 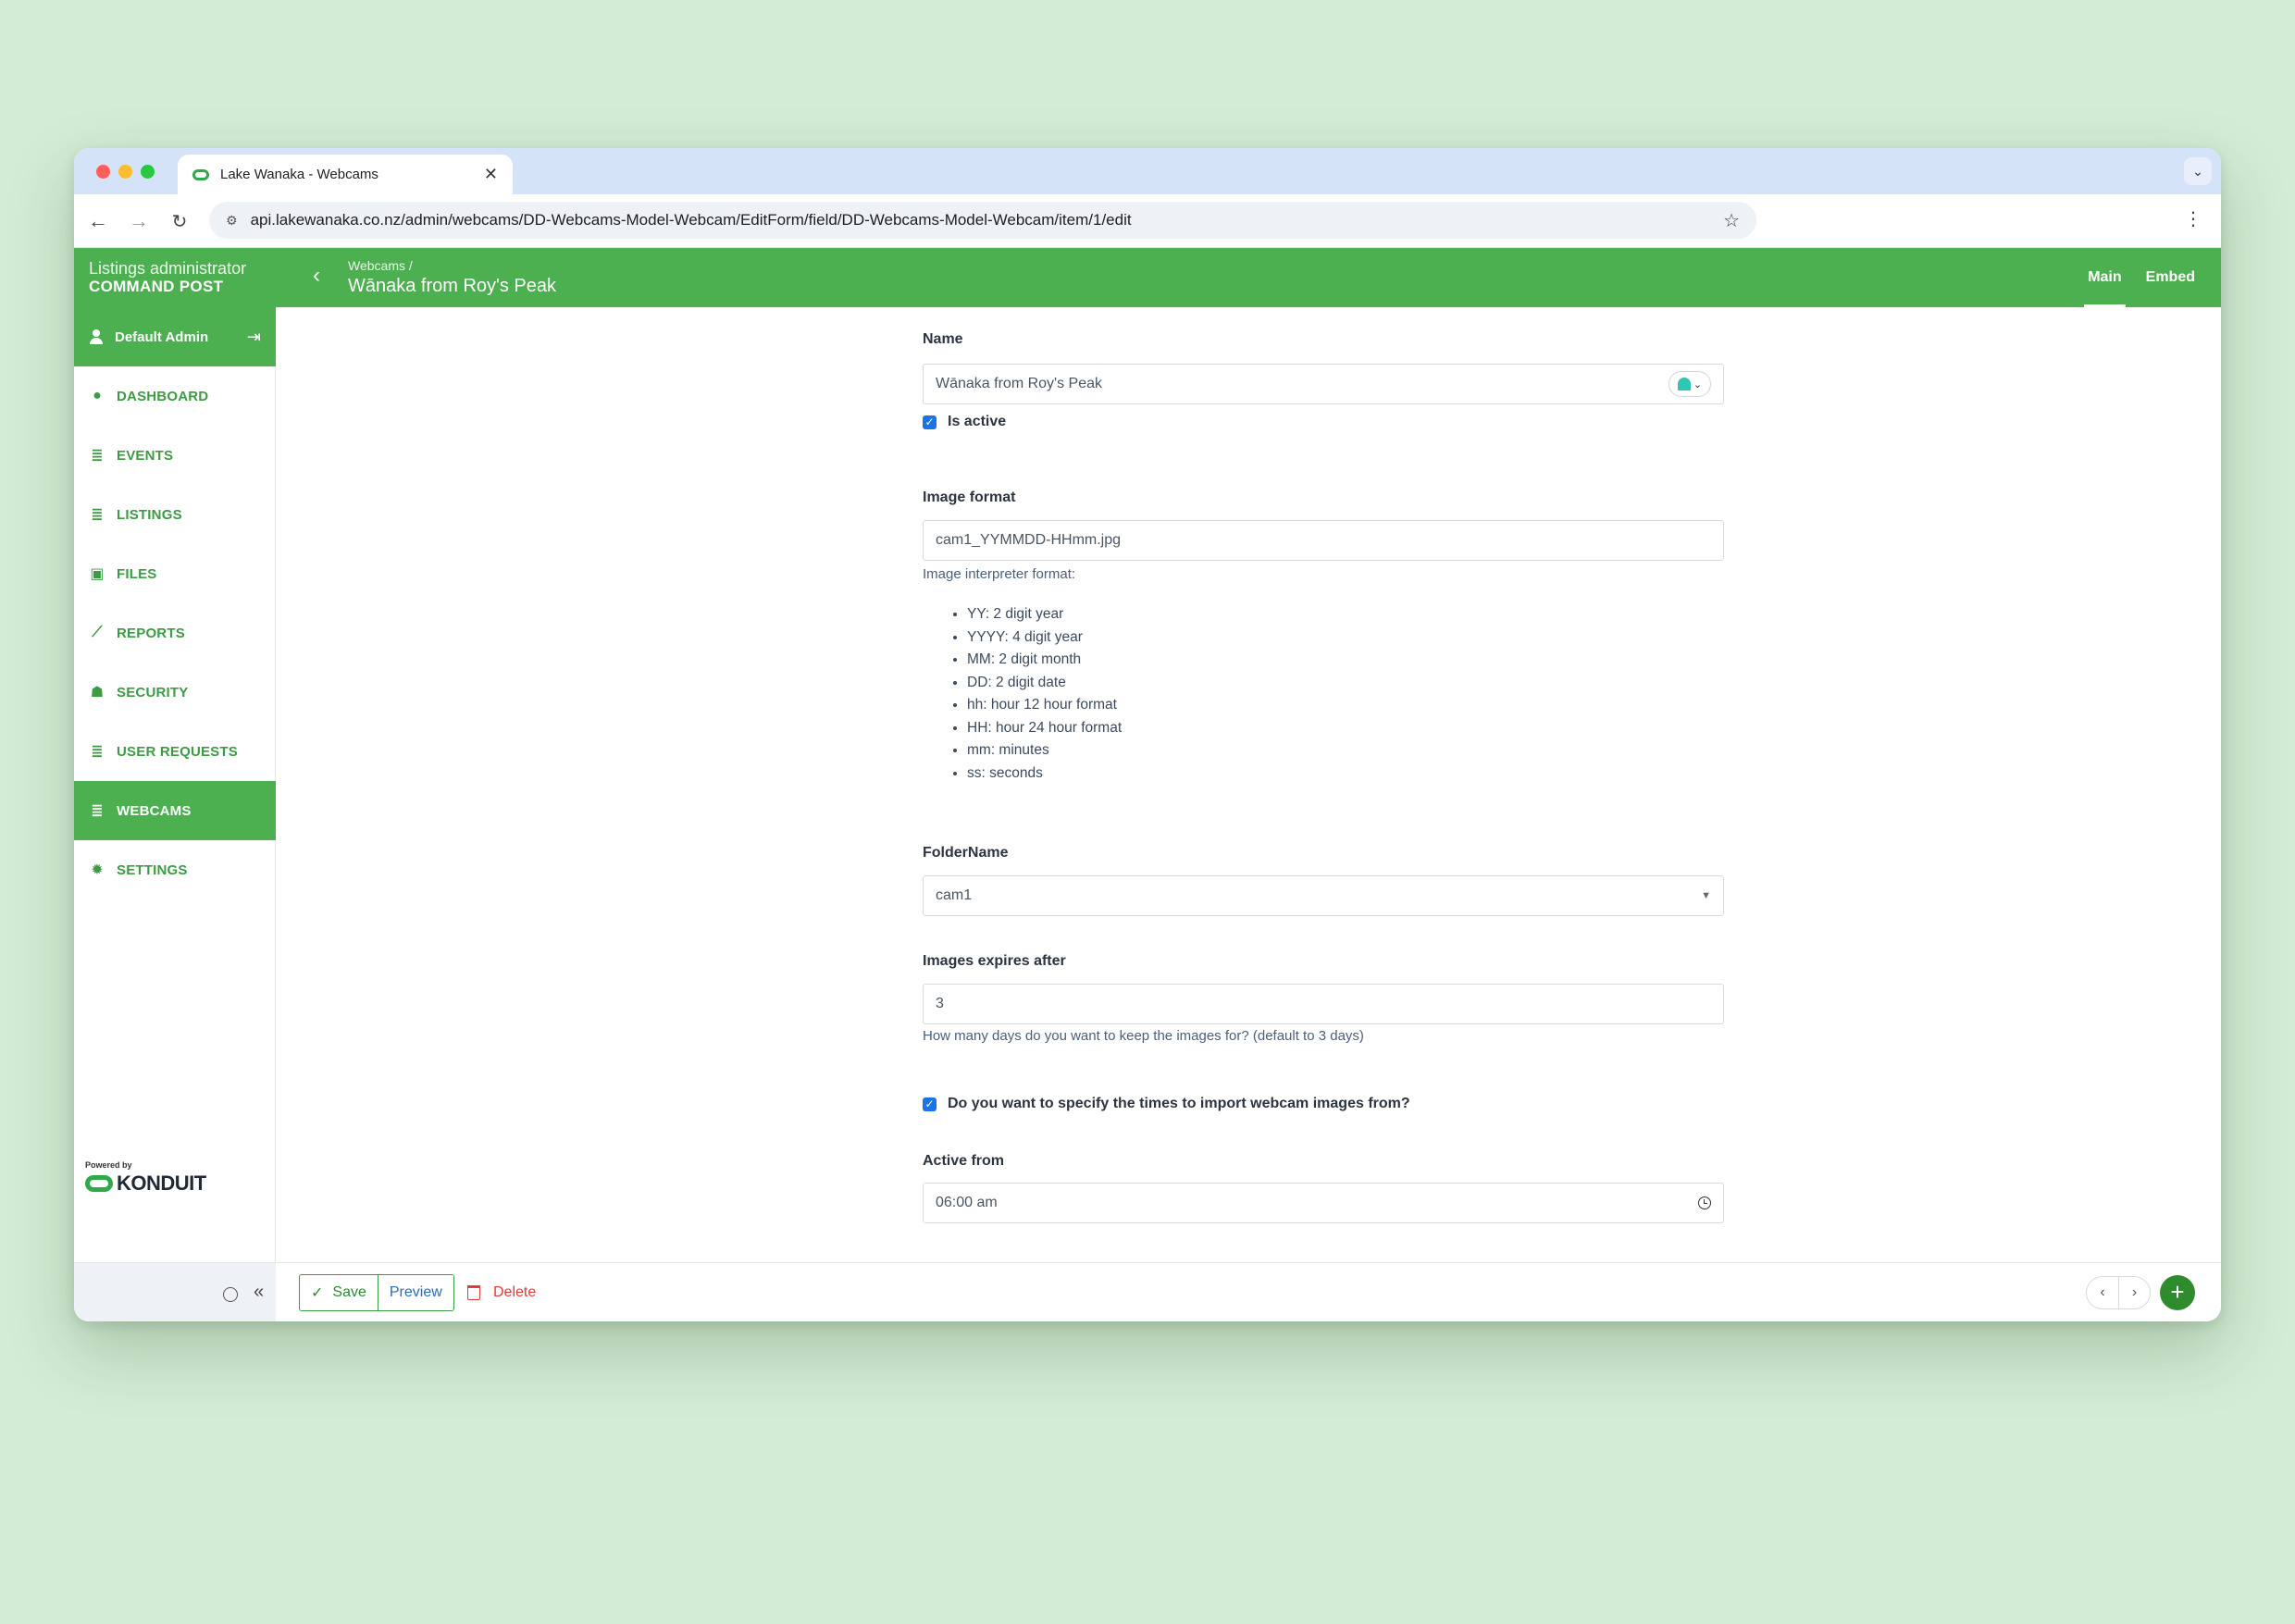 I want to click on forward-arrow-icon: →, so click(x=139, y=221).